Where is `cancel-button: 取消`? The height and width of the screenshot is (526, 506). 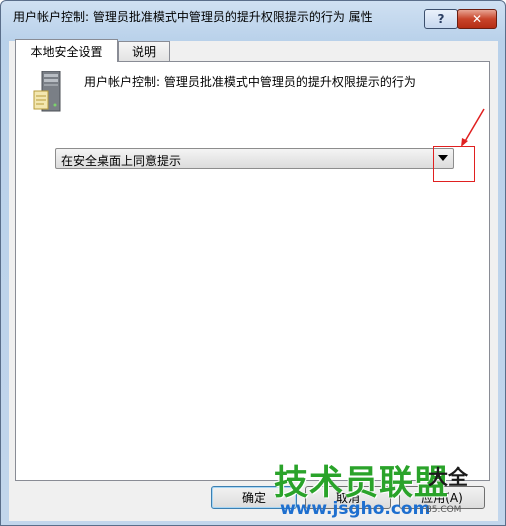
cancel-button: 取消 is located at coordinates (348, 497).